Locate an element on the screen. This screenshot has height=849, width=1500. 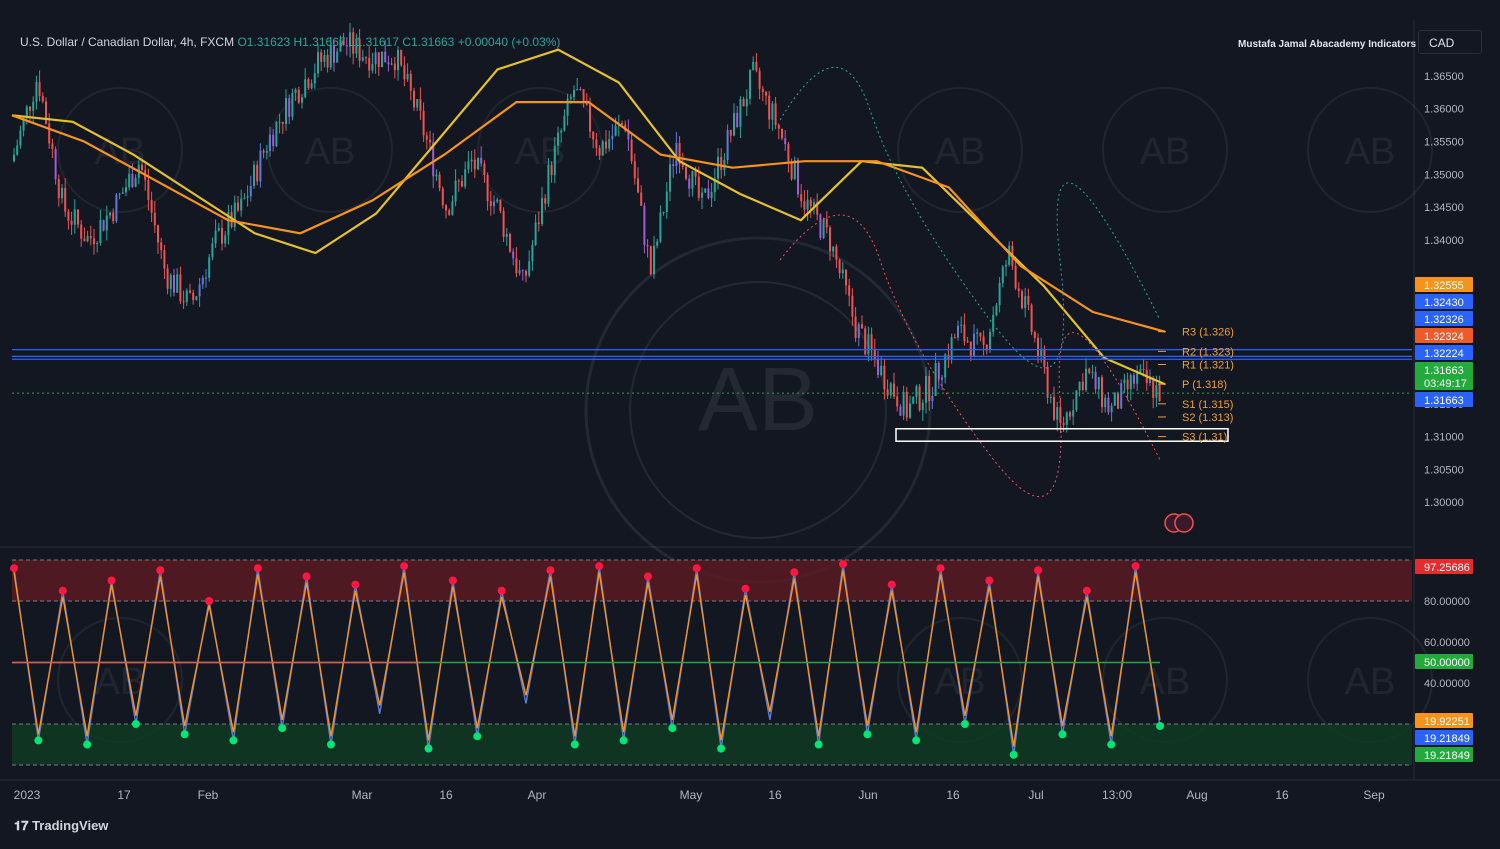
indicator-name: Mustafa Jamal Abacademy Indicators is located at coordinates (1327, 44).